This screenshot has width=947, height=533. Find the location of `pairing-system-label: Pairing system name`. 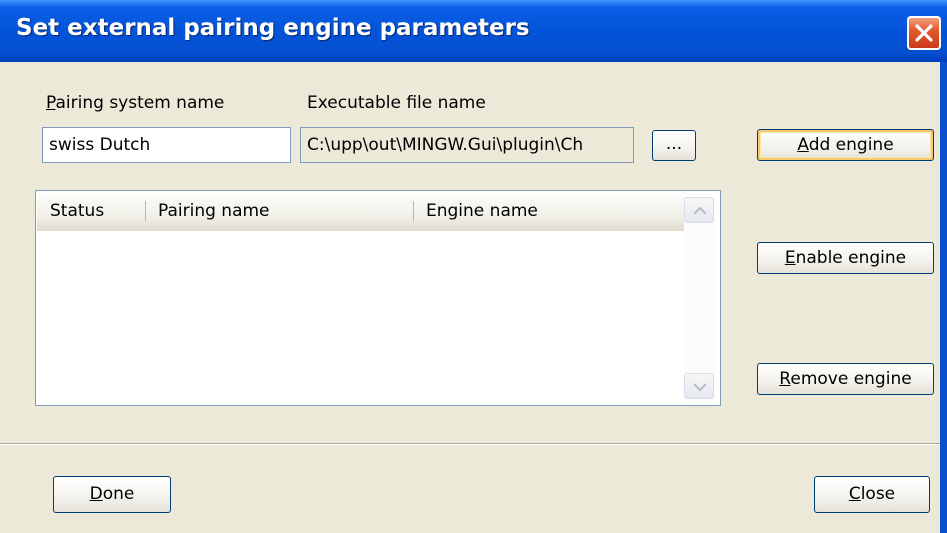

pairing-system-label: Pairing system name is located at coordinates (135, 103).